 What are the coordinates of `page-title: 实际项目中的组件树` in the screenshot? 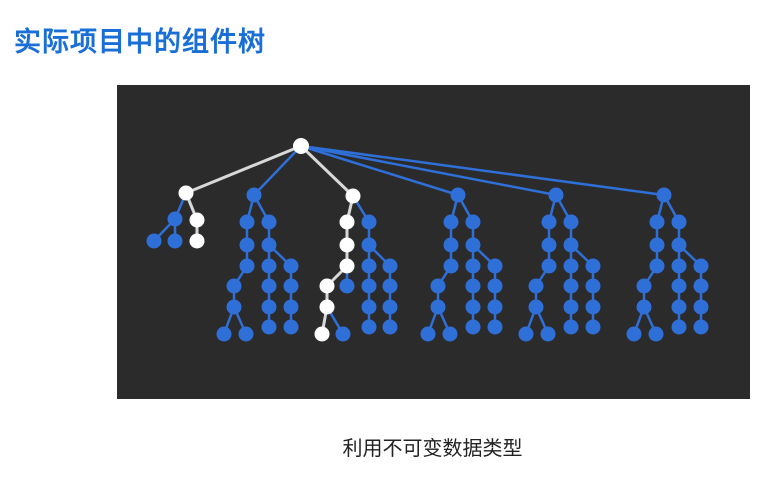 It's located at (140, 42).